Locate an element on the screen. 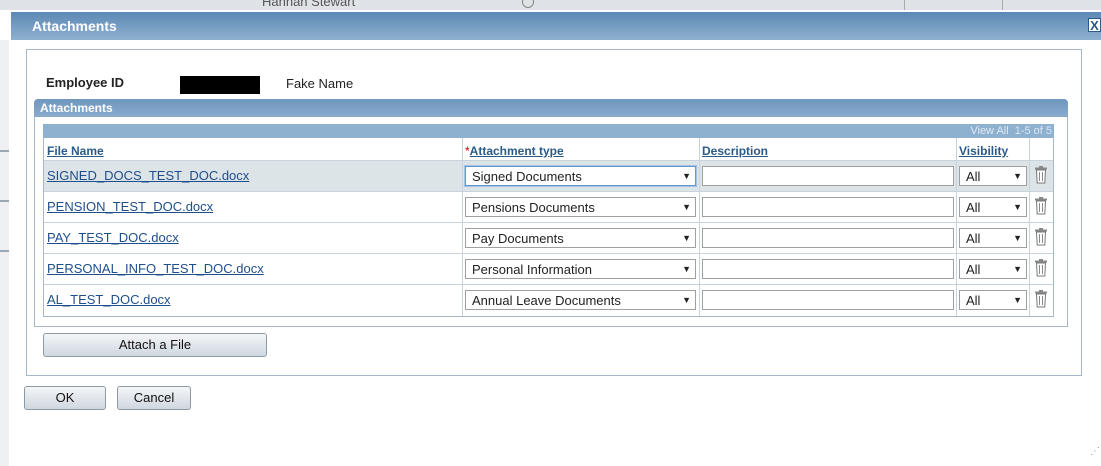  background-left-edge is located at coordinates (4, 253).